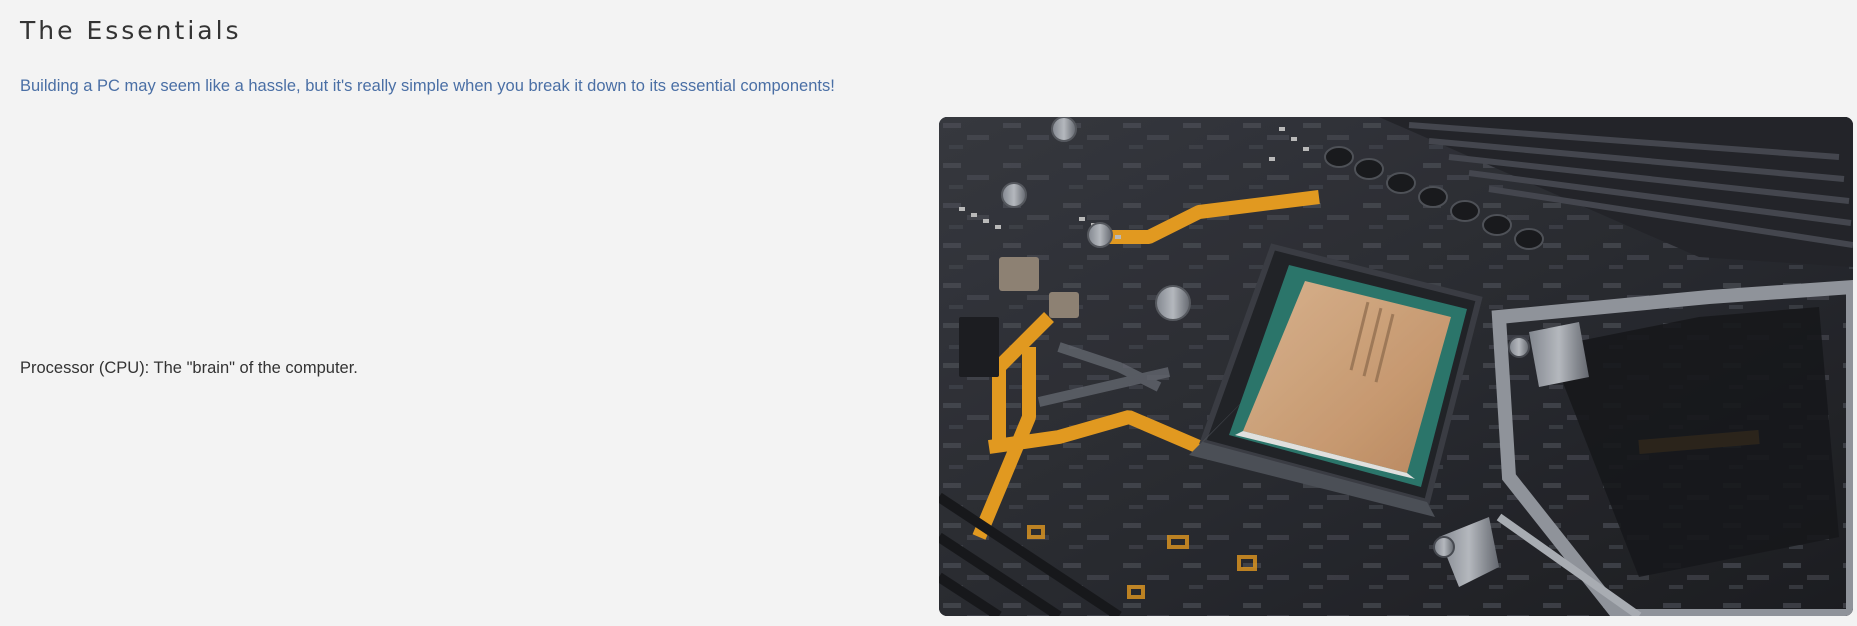 This screenshot has width=1857, height=626. I want to click on section-title: The Essentials, so click(131, 30).